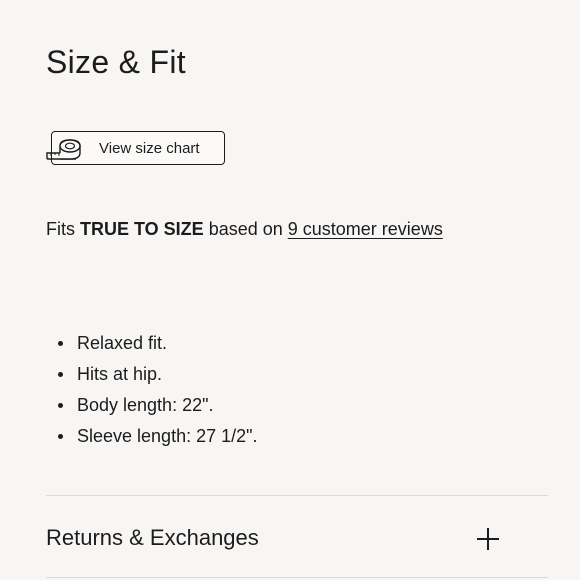 The width and height of the screenshot is (580, 580). What do you see at coordinates (145, 405) in the screenshot?
I see `list-item-text: Body length: 22".` at bounding box center [145, 405].